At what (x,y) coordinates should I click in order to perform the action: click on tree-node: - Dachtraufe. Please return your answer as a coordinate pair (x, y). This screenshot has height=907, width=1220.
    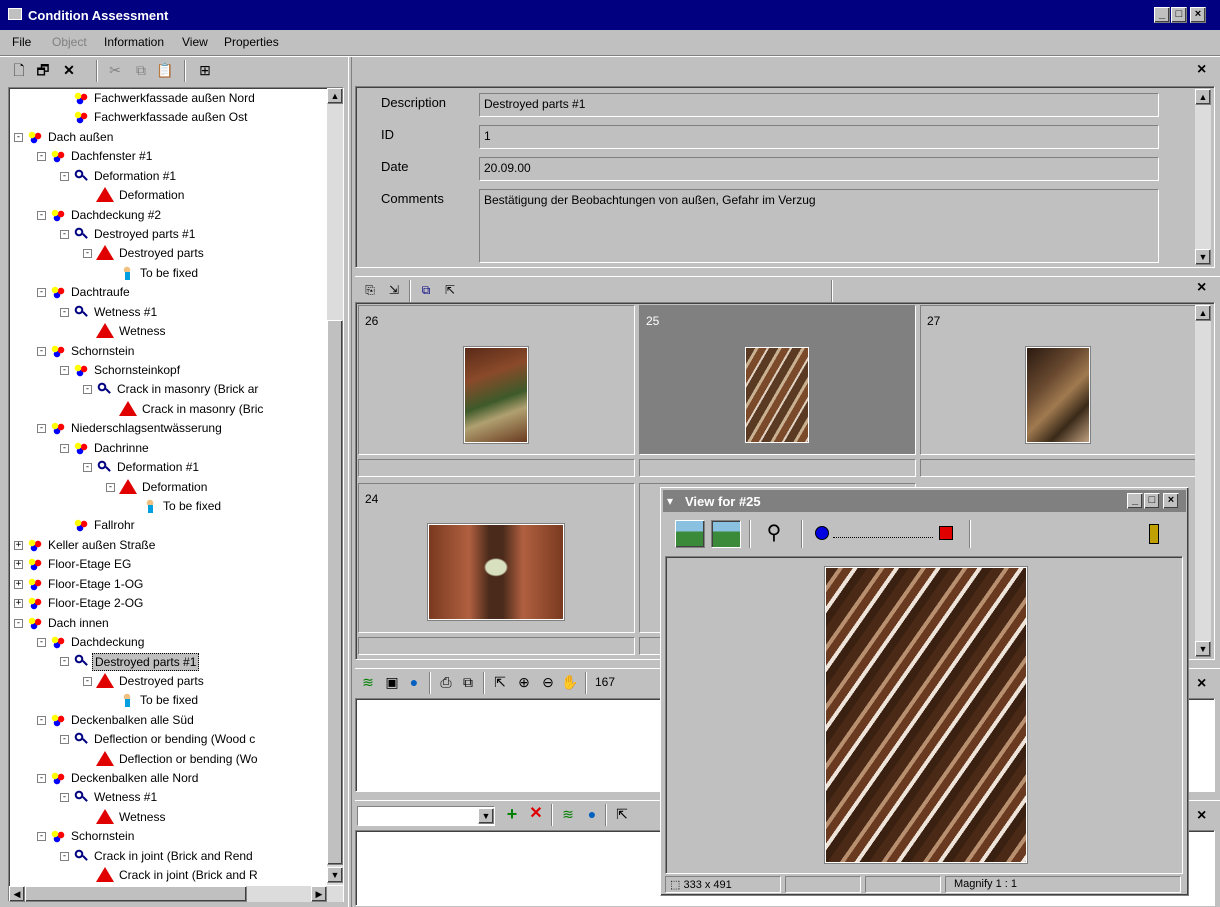
    Looking at the image, I should click on (84, 293).